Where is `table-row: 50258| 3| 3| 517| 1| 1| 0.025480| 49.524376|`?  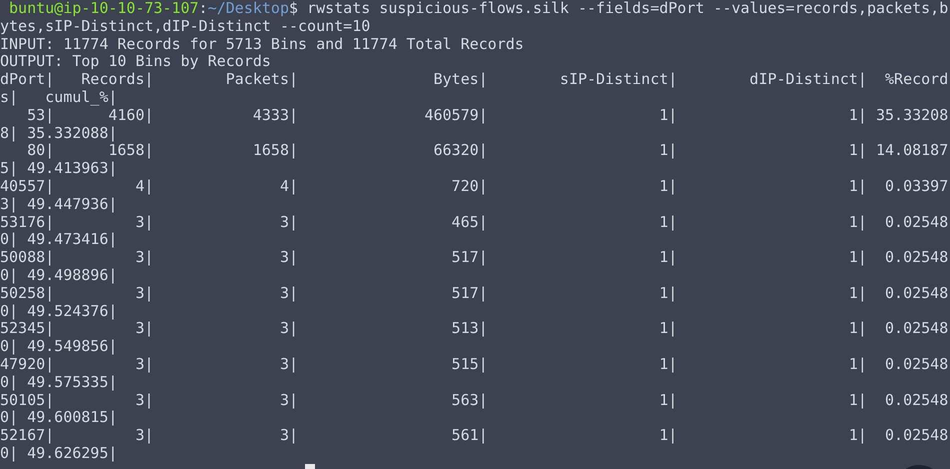 table-row: 50258| 3| 3| 517| 1| 1| 0.025480| 49.524376| is located at coordinates (474, 302).